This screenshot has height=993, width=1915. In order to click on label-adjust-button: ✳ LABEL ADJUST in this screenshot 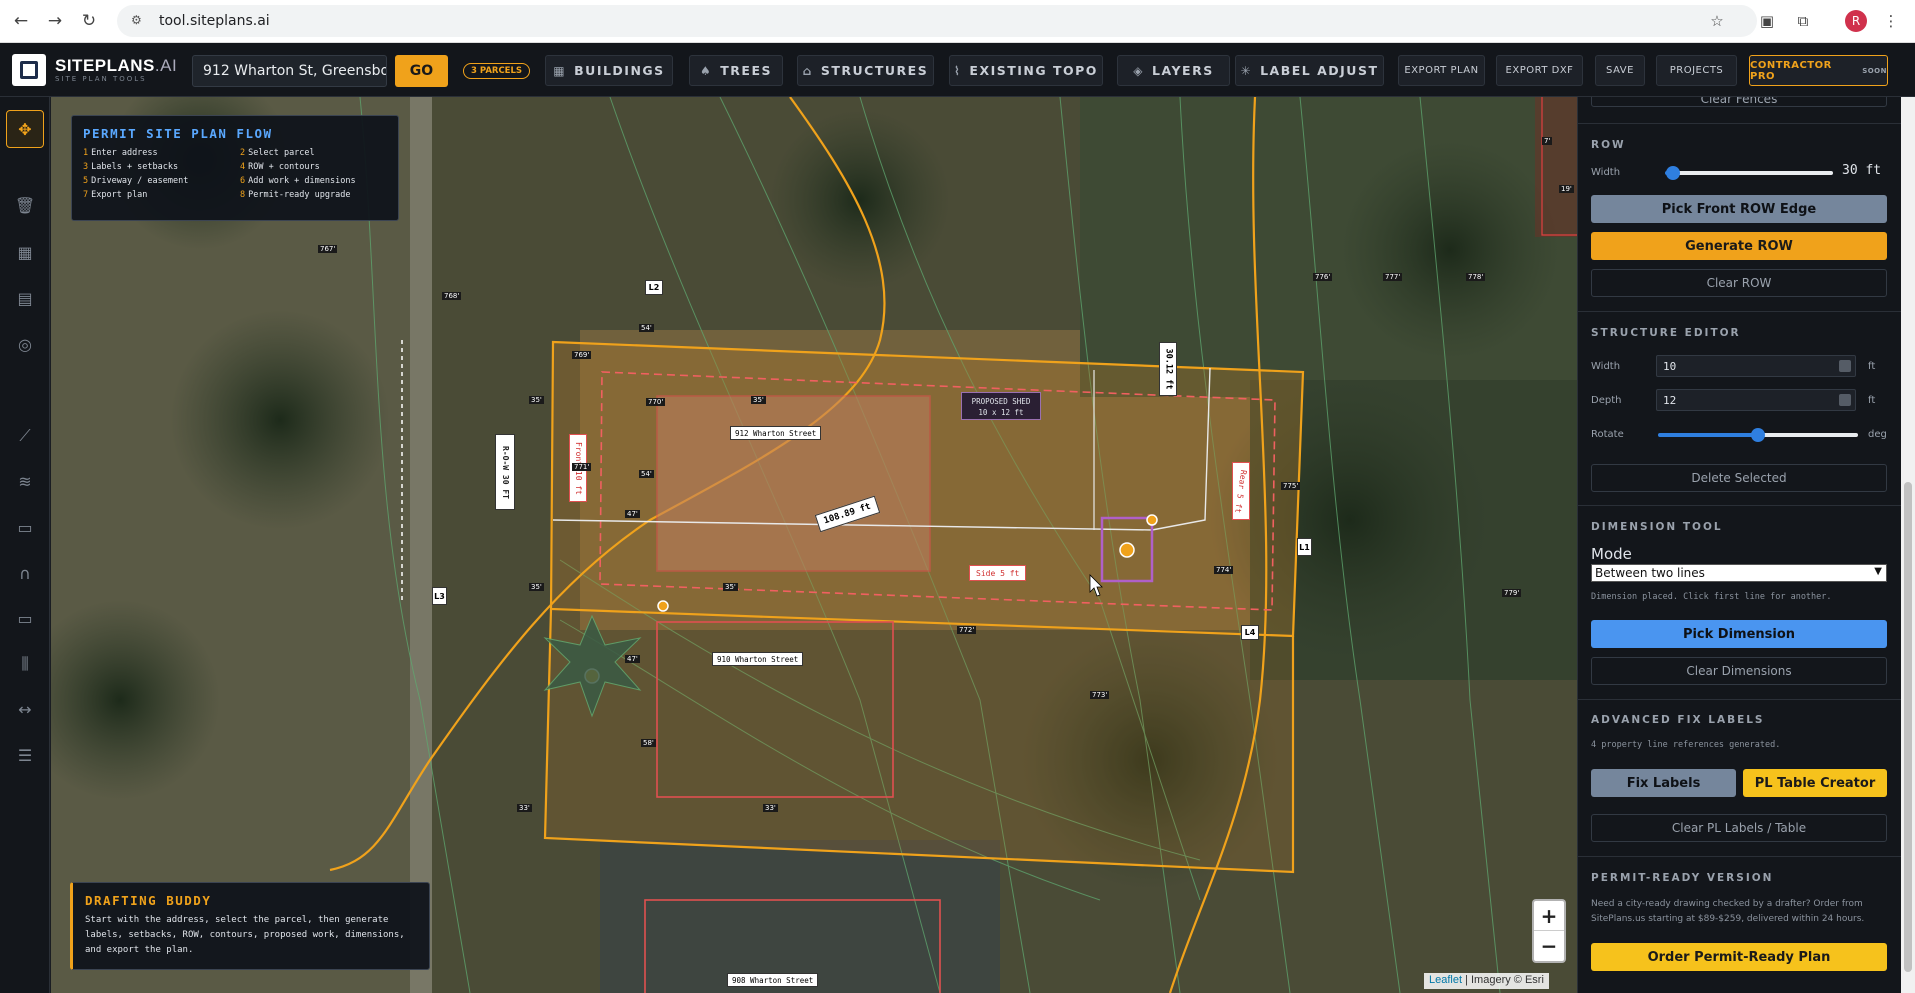, I will do `click(1309, 70)`.